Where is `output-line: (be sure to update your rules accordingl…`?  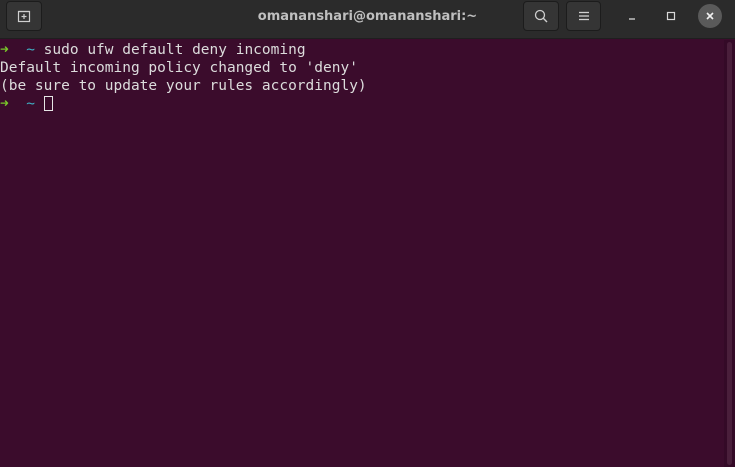
output-line: (be sure to update your rules accordingl… is located at coordinates (183, 86).